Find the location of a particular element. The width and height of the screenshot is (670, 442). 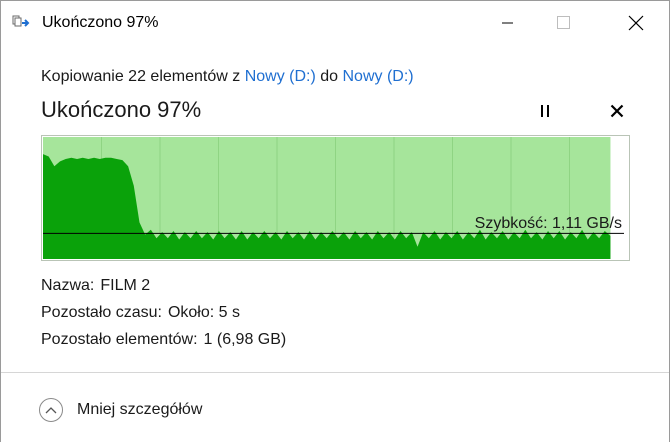

destination-link: Nowy (D:) is located at coordinates (378, 76).